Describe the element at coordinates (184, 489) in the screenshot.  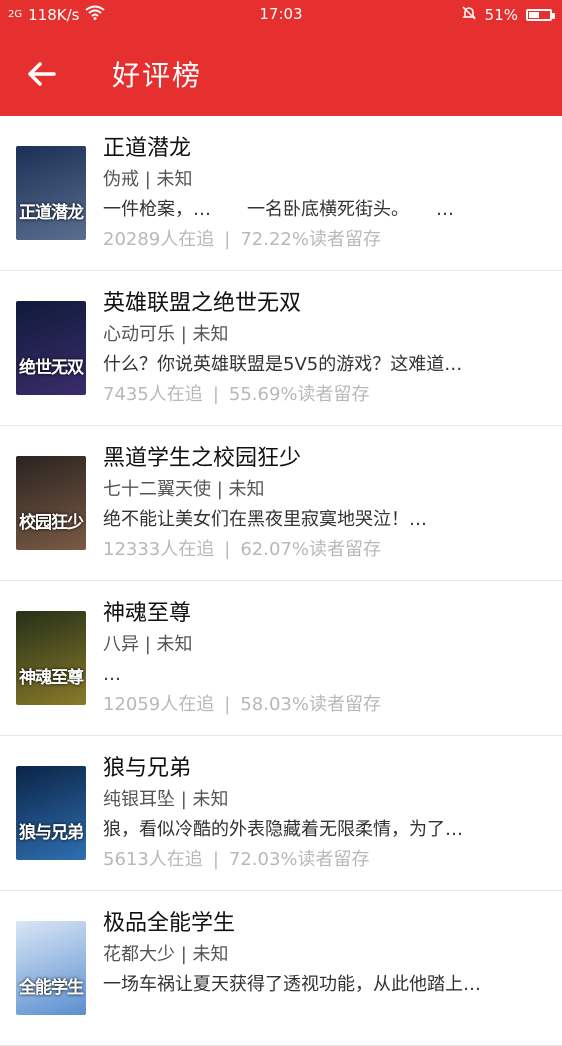
I see `book-meta: 七十二翼天使 | 未知` at that location.